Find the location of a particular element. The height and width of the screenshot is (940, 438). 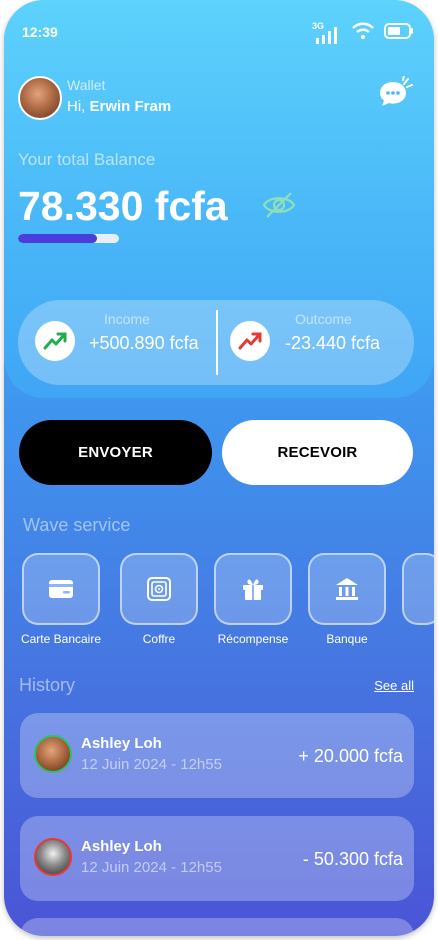

safe-icon is located at coordinates (159, 589).